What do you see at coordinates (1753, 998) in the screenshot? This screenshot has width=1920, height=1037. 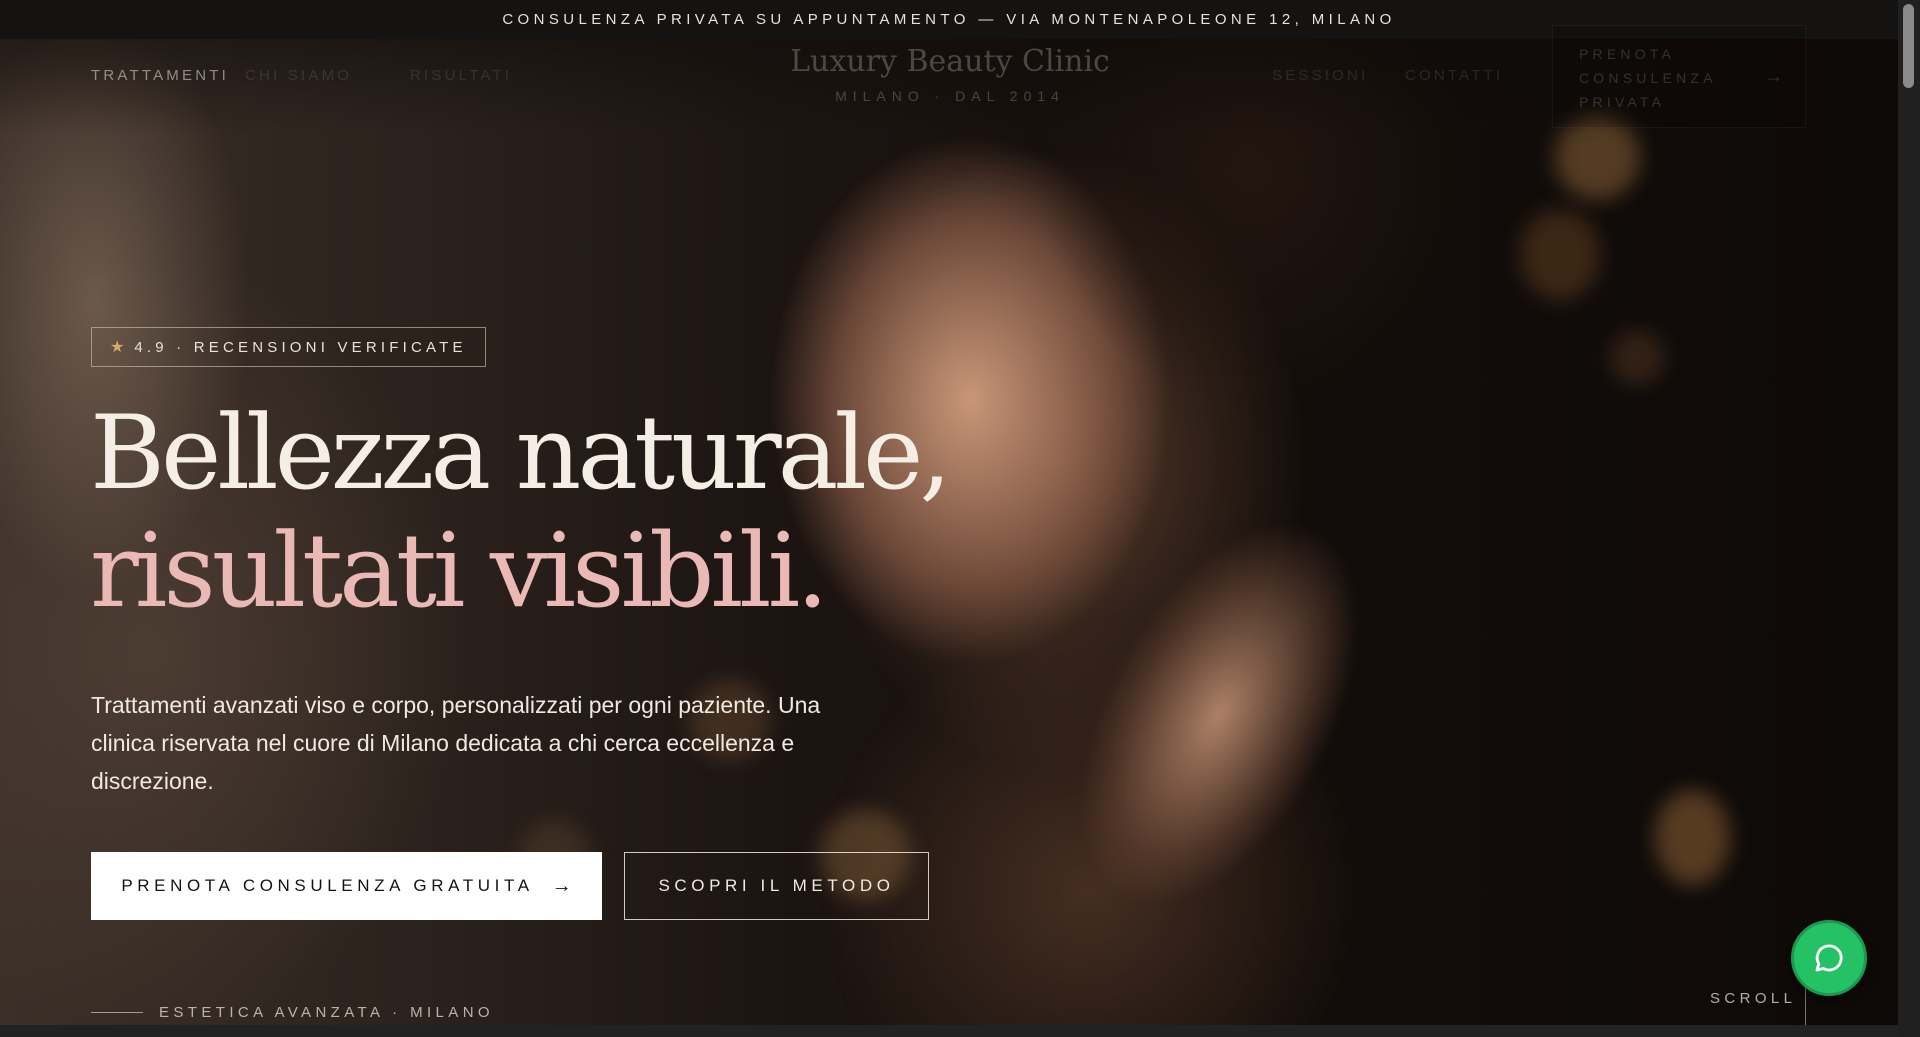 I see `scroll-indicator-label: SCROLL` at bounding box center [1753, 998].